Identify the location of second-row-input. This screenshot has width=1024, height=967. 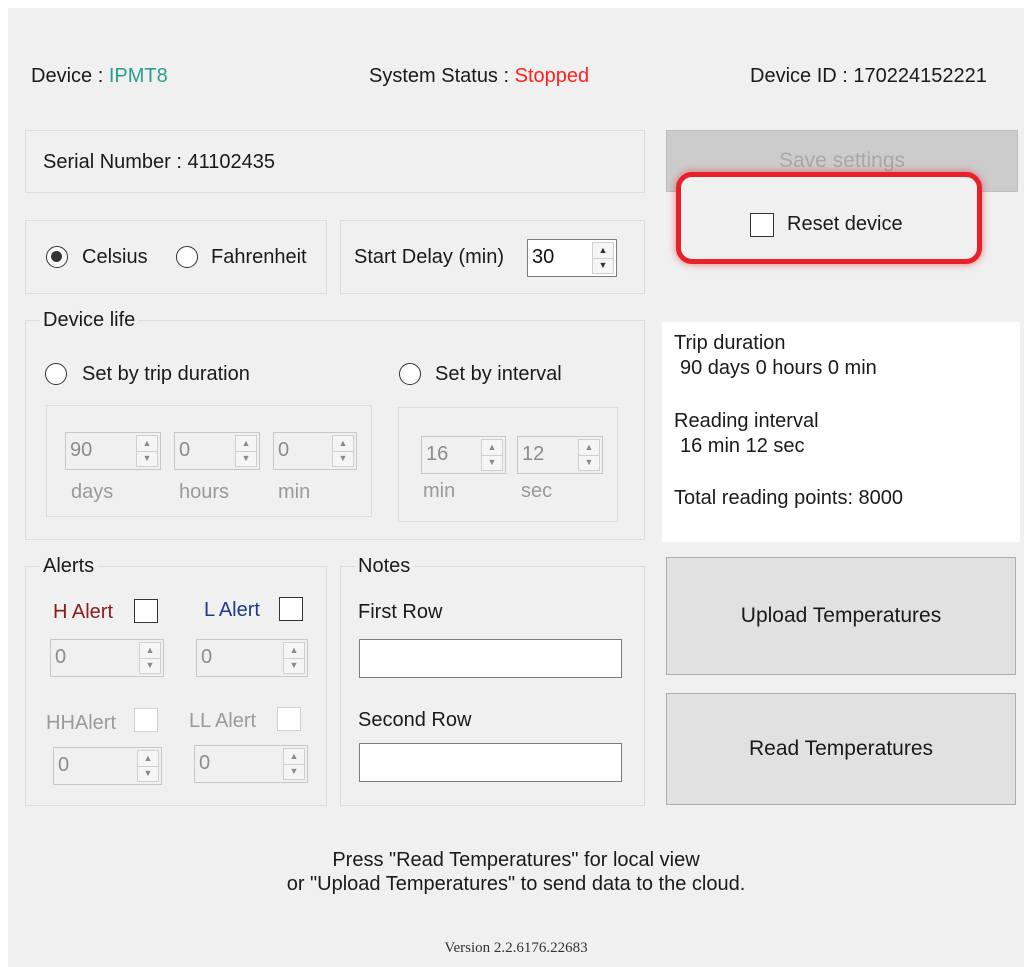
(490, 762).